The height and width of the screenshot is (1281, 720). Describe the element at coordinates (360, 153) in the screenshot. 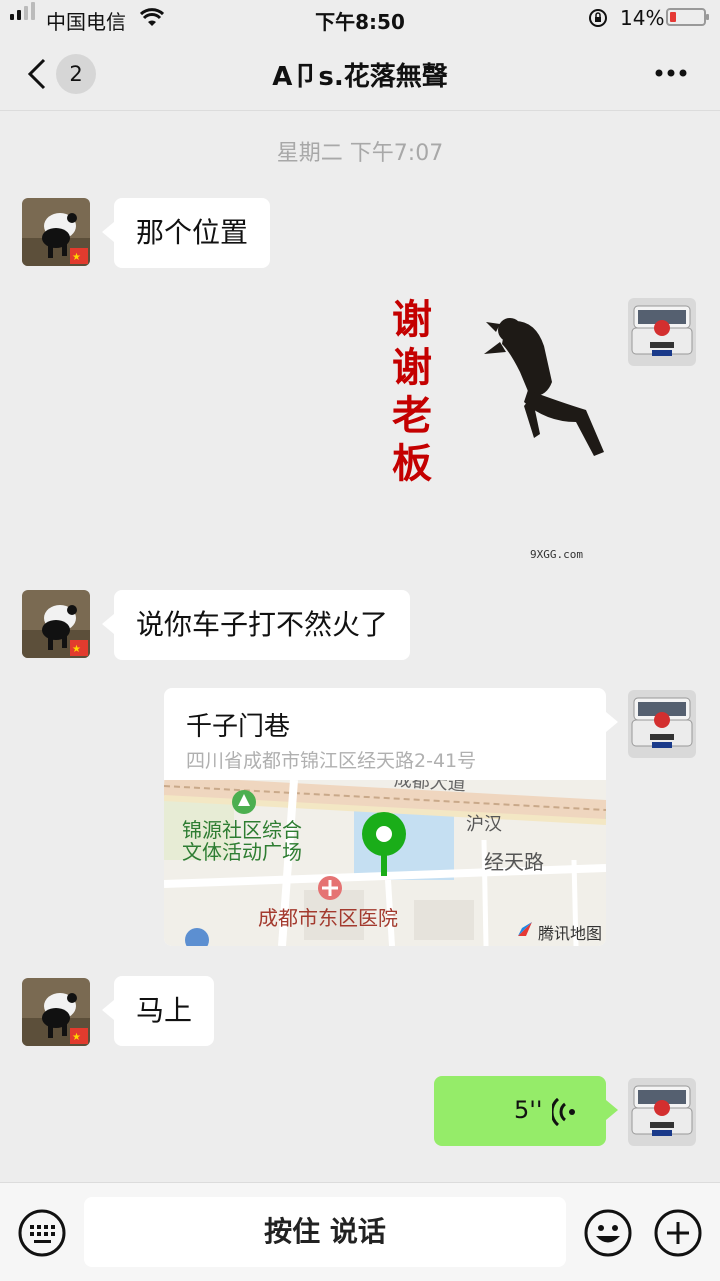

I see `message-timestamp: 星期二 下午7:07` at that location.